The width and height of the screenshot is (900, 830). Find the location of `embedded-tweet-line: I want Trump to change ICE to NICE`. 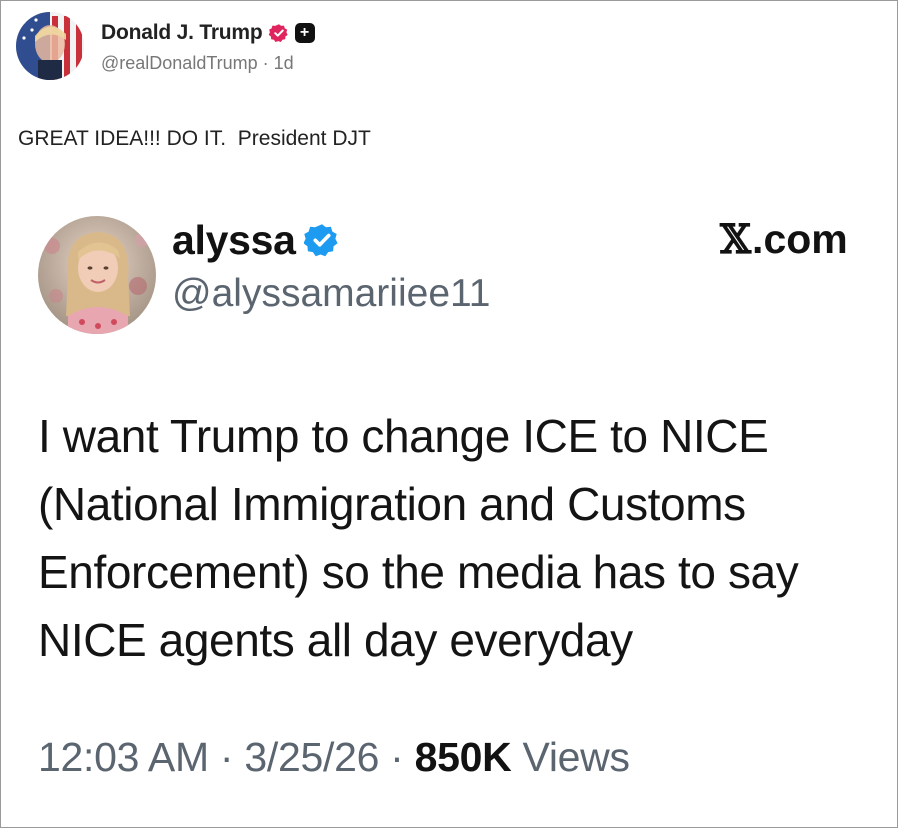

embedded-tweet-line: I want Trump to change ICE to NICE is located at coordinates (403, 436).